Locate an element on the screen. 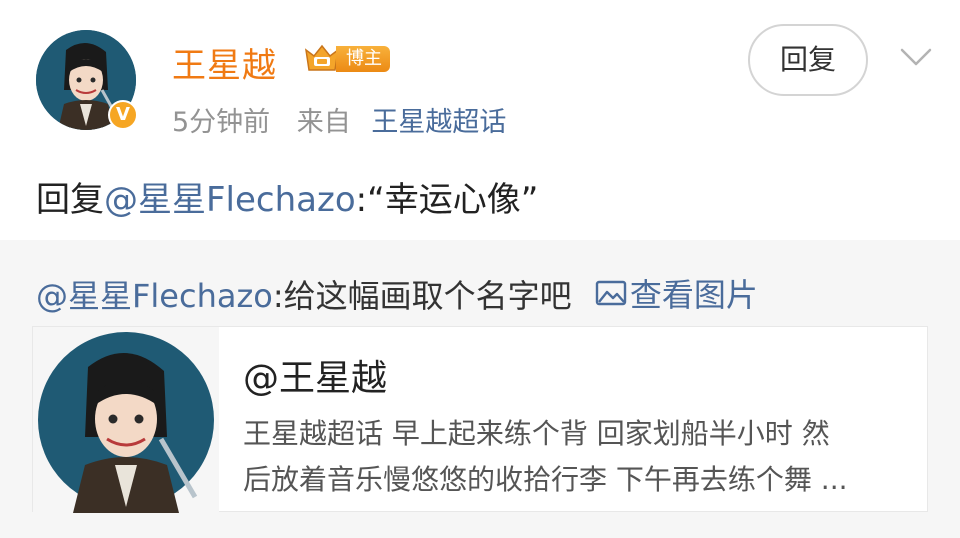 This screenshot has height=538, width=960. card-title: @王星越 is located at coordinates (315, 378).